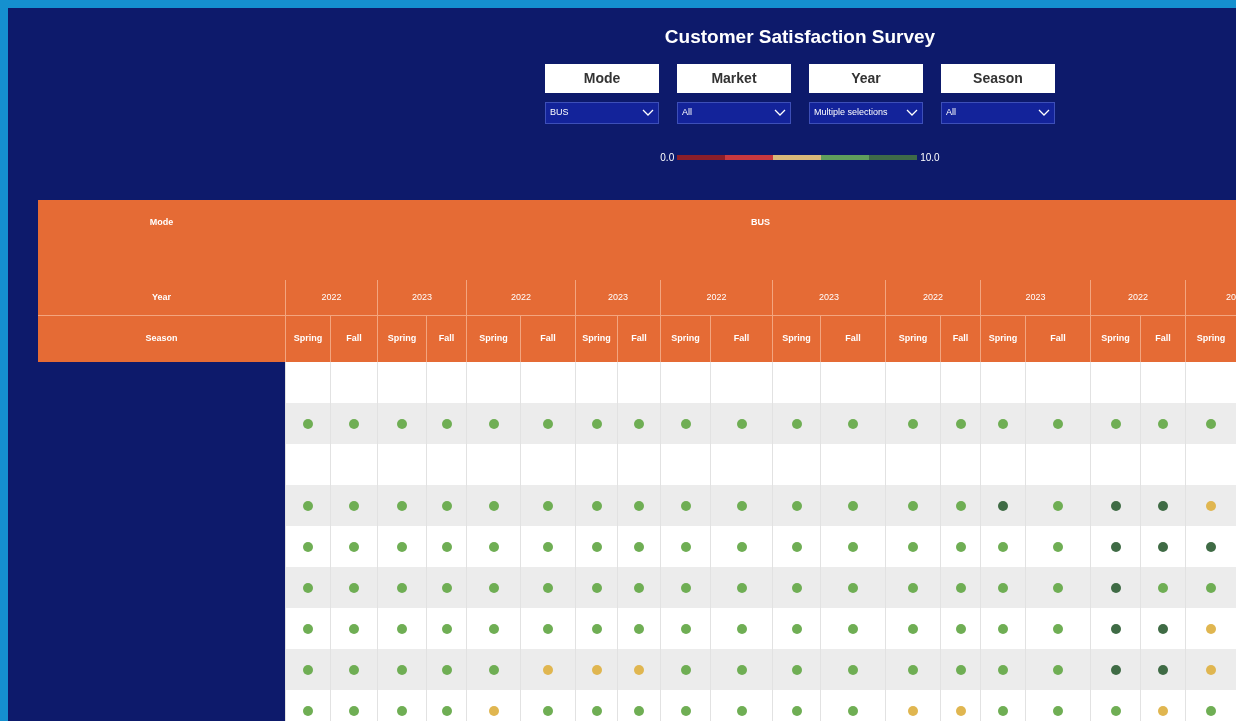  What do you see at coordinates (1210, 298) in the screenshot?
I see `year-header: 20` at bounding box center [1210, 298].